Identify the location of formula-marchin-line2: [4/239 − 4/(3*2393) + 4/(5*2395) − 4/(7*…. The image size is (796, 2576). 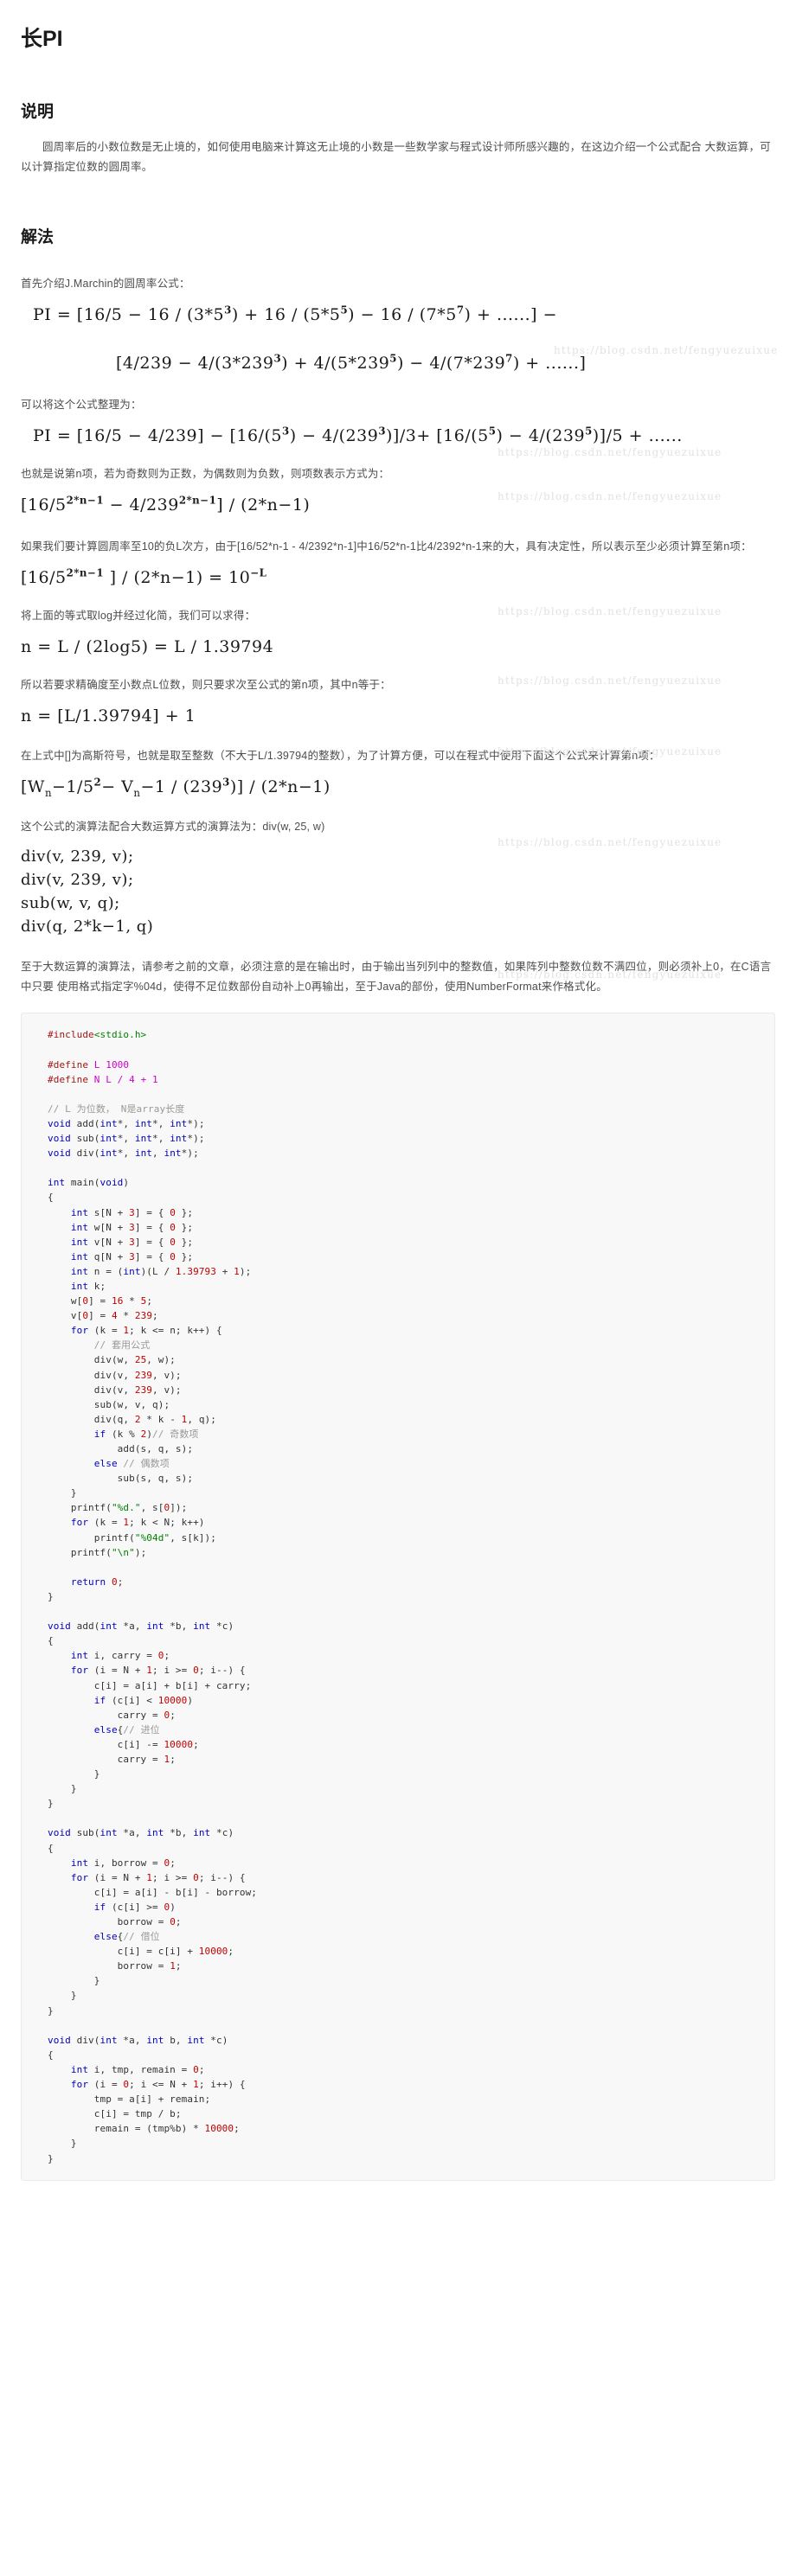
(351, 364).